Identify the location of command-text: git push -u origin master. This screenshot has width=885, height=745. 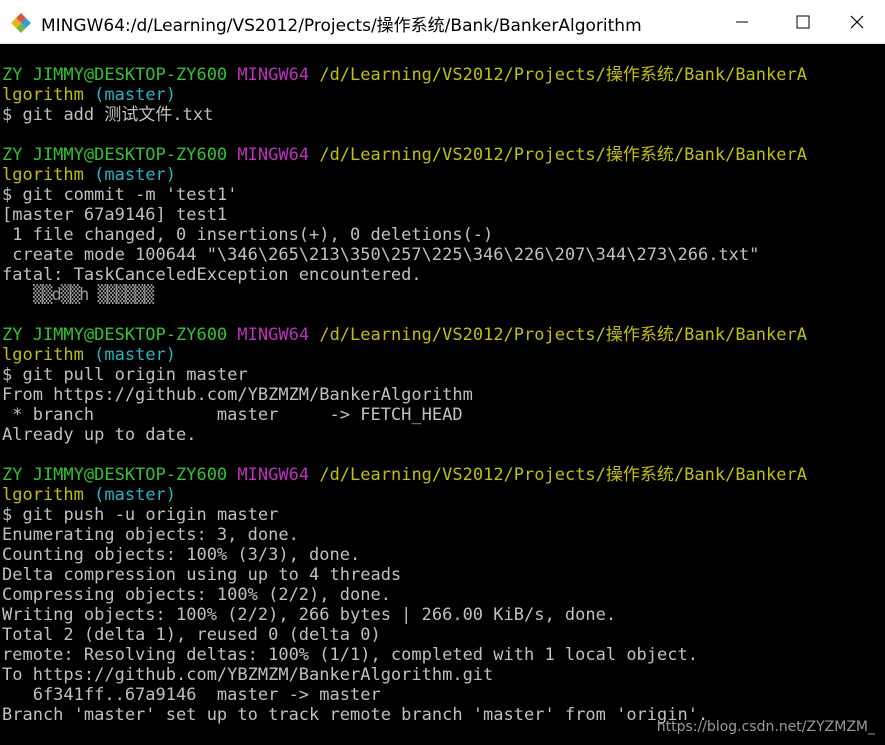
(150, 515).